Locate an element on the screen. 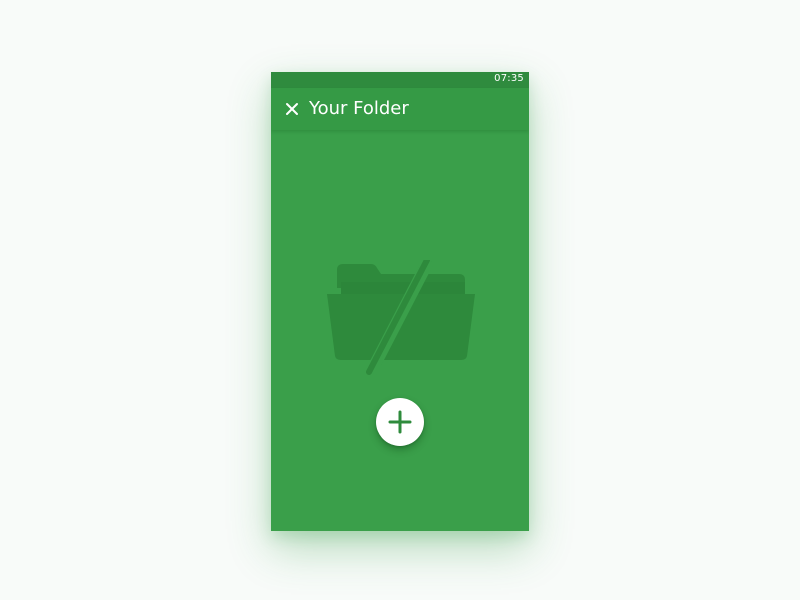 The width and height of the screenshot is (800, 600). add-button is located at coordinates (400, 422).